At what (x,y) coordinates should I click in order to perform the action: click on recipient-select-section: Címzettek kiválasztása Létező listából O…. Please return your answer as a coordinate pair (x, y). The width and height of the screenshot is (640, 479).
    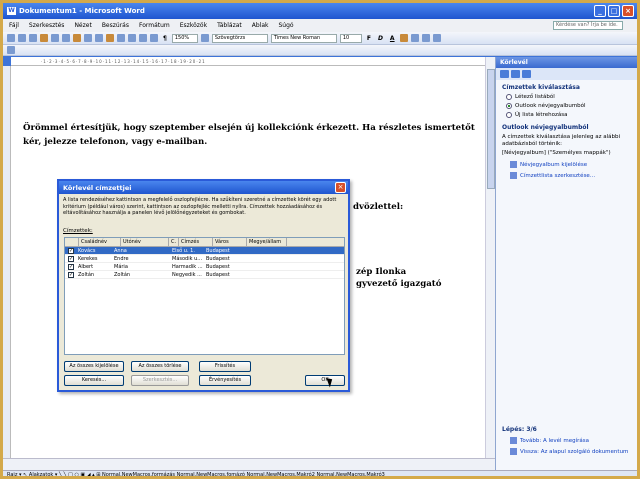
    Looking at the image, I should click on (566, 133).